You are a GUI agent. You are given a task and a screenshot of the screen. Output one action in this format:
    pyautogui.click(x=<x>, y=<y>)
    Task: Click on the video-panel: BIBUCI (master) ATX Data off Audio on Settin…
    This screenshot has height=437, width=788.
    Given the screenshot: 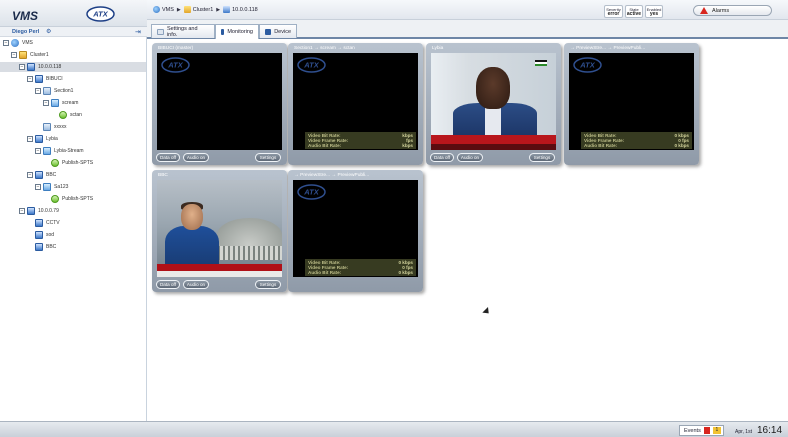 What is the action you would take?
    pyautogui.click(x=219, y=104)
    